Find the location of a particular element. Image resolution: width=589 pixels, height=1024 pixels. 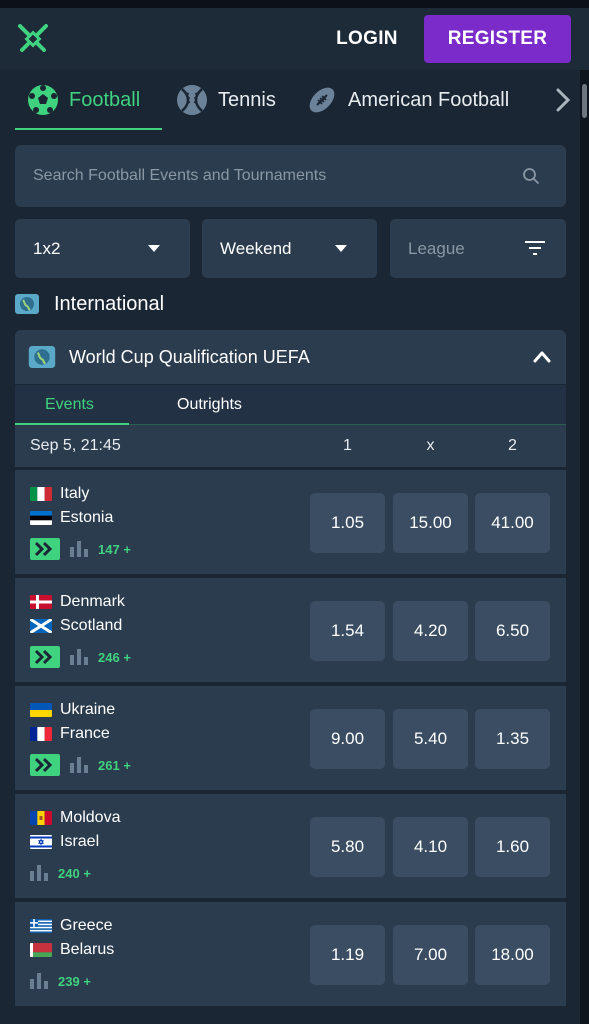

home-team: Ukraine is located at coordinates (72, 710).